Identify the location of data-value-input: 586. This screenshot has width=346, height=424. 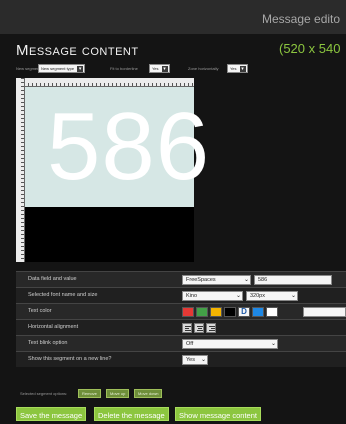
(293, 280).